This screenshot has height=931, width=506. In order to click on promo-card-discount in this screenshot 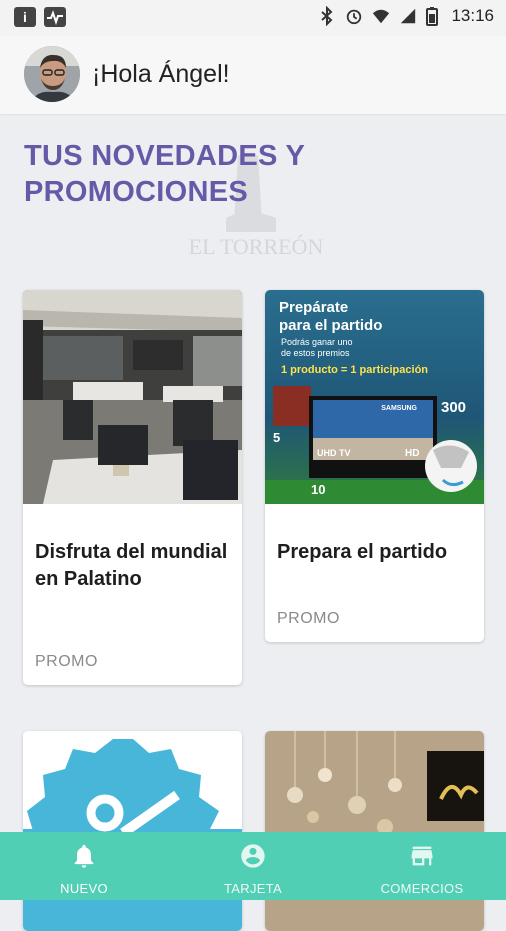, I will do `click(132, 831)`.